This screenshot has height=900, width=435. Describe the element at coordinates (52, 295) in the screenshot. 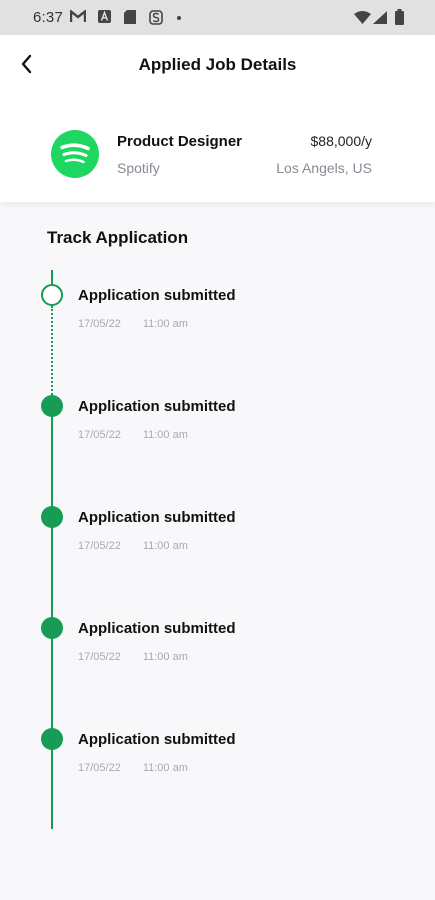

I see `timeline-node-pending` at that location.